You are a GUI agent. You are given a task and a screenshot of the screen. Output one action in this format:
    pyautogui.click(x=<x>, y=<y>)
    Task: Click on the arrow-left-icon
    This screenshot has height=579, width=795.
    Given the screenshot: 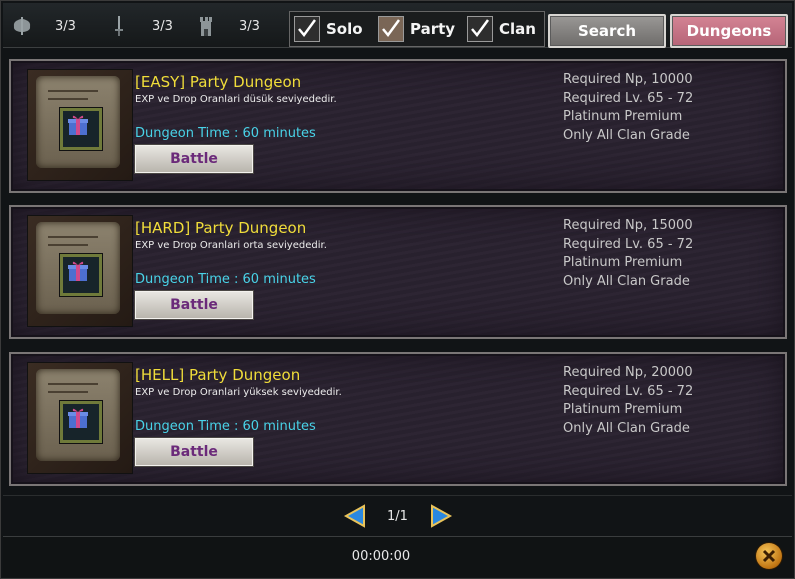 What is the action you would take?
    pyautogui.click(x=355, y=516)
    